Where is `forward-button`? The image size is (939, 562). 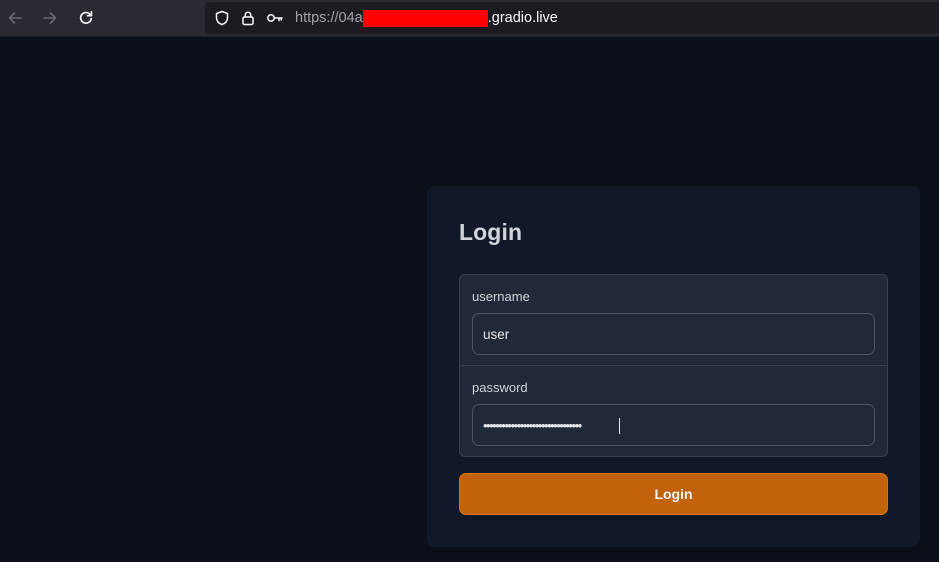
forward-button is located at coordinates (50, 18).